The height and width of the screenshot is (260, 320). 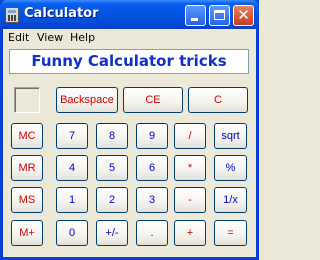 I want to click on sqrt-button: sqrt, so click(x=230, y=136).